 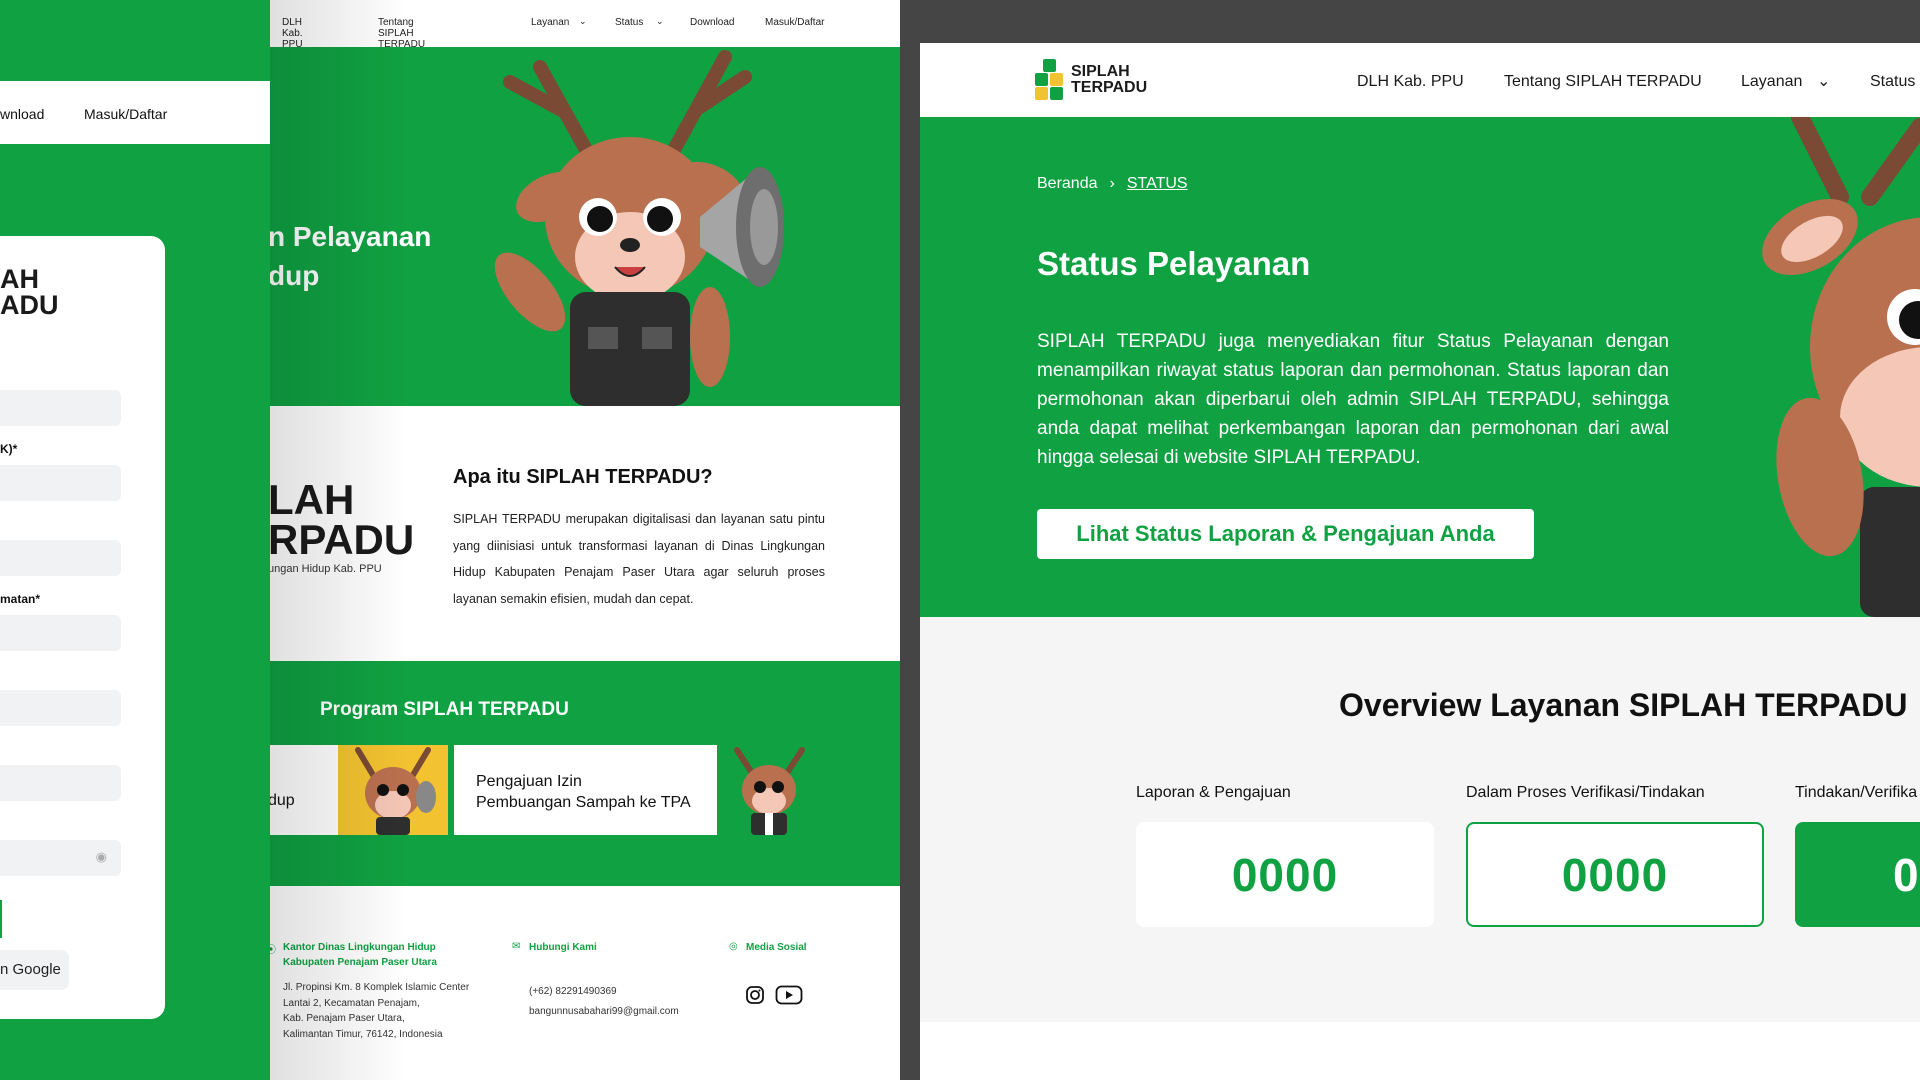 What do you see at coordinates (1420, 1051) in the screenshot?
I see `page-bottom` at bounding box center [1420, 1051].